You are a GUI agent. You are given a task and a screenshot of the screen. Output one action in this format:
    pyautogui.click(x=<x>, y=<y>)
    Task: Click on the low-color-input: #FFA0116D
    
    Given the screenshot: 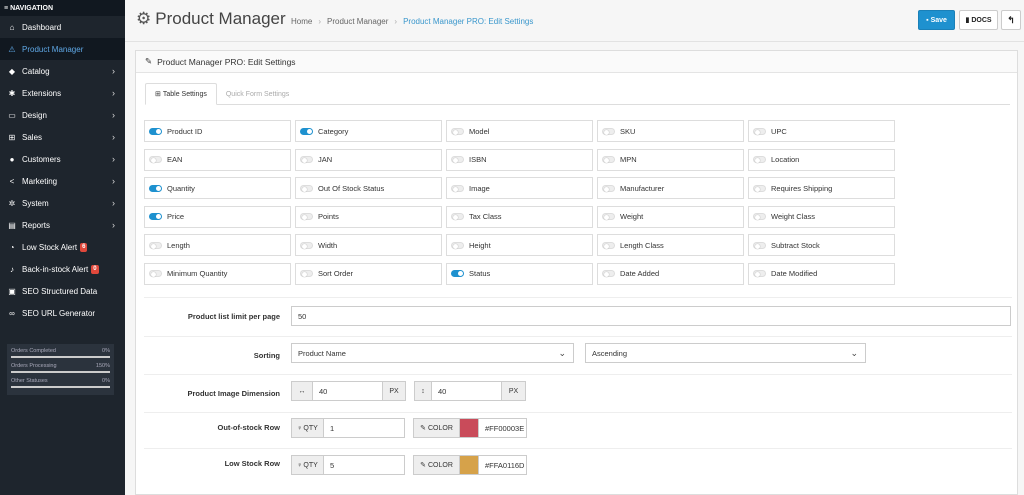 What is the action you would take?
    pyautogui.click(x=502, y=465)
    